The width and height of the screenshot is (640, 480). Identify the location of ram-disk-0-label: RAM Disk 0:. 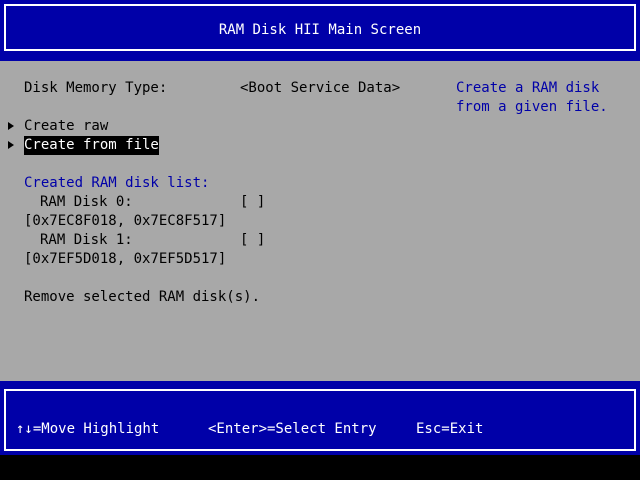
(86, 202).